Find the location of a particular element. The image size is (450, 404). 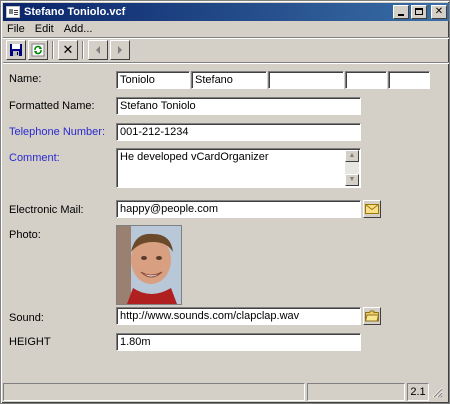

vcard-icon is located at coordinates (13, 12).